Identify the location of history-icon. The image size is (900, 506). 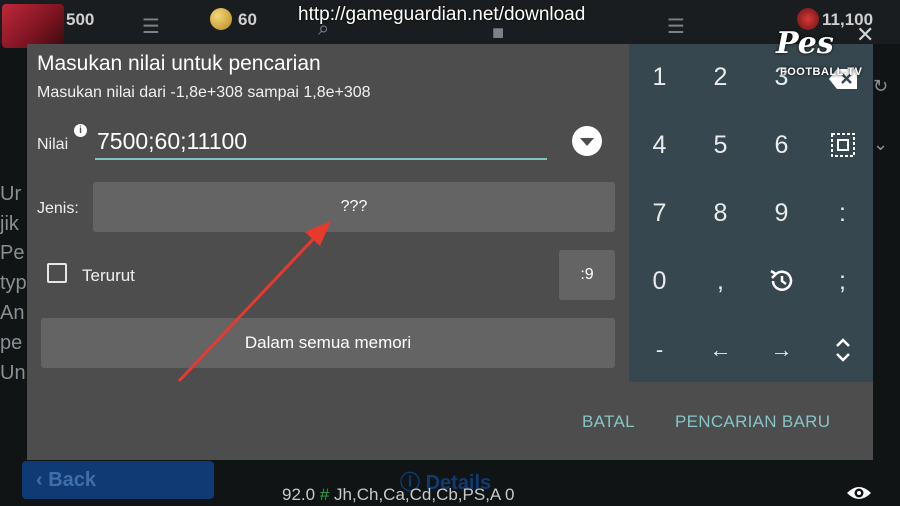
(781, 281).